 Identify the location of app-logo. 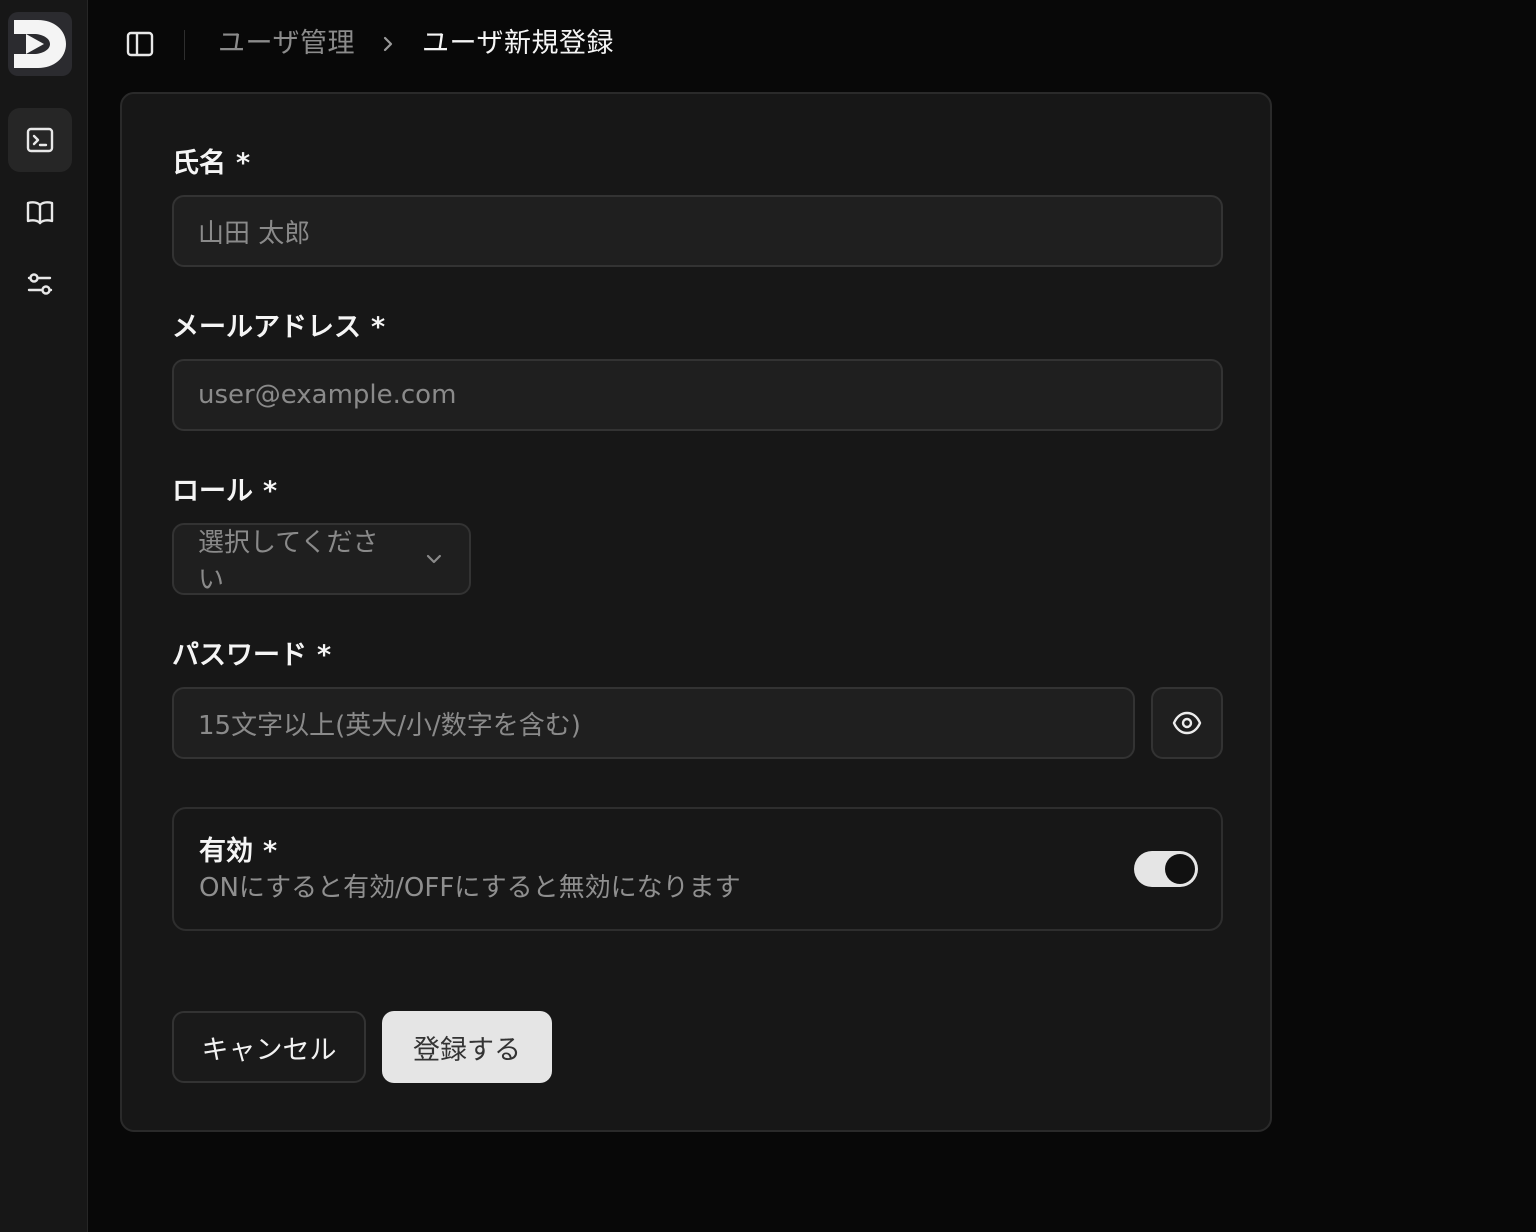
(40, 44).